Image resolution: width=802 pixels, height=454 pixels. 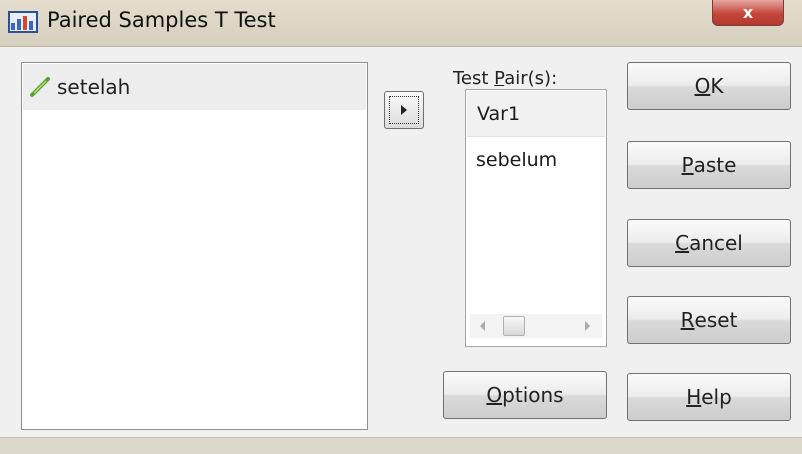 I want to click on label-suffix: air(s):, so click(x=531, y=78).